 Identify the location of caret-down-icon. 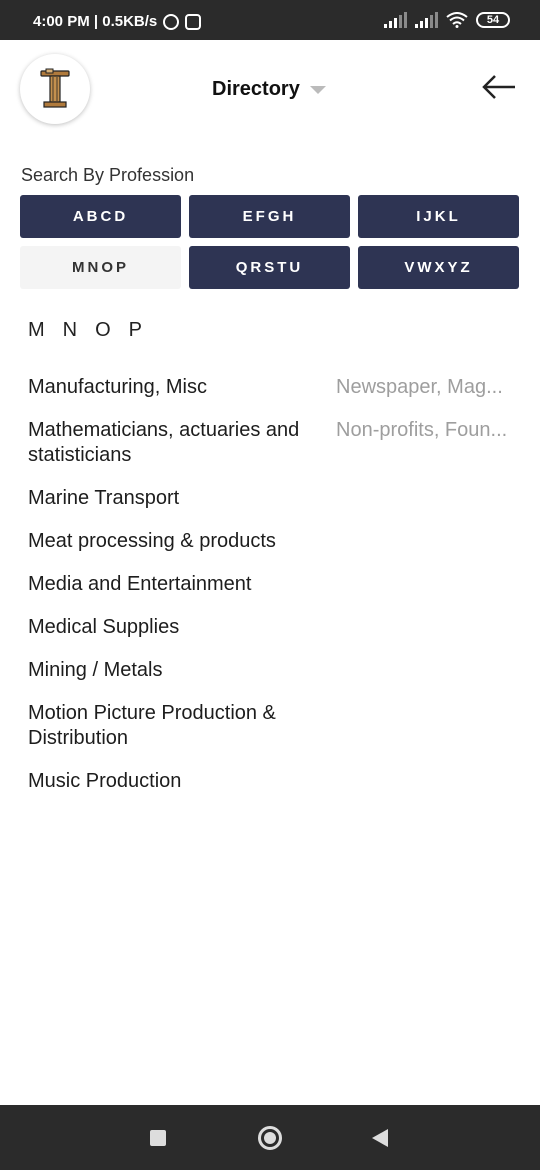
(317, 89).